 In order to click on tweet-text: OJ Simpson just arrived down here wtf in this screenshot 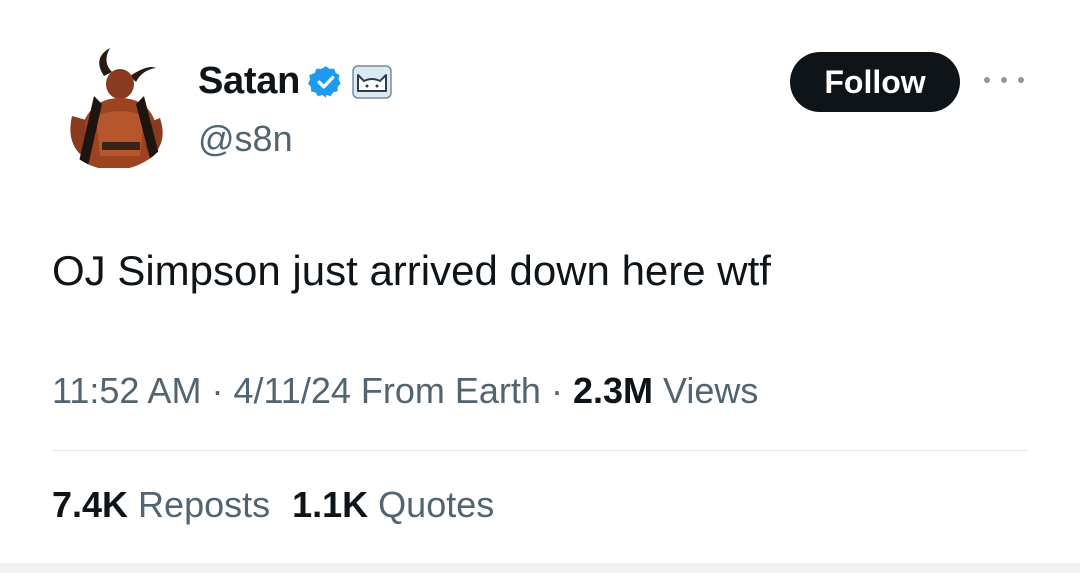, I will do `click(411, 270)`.